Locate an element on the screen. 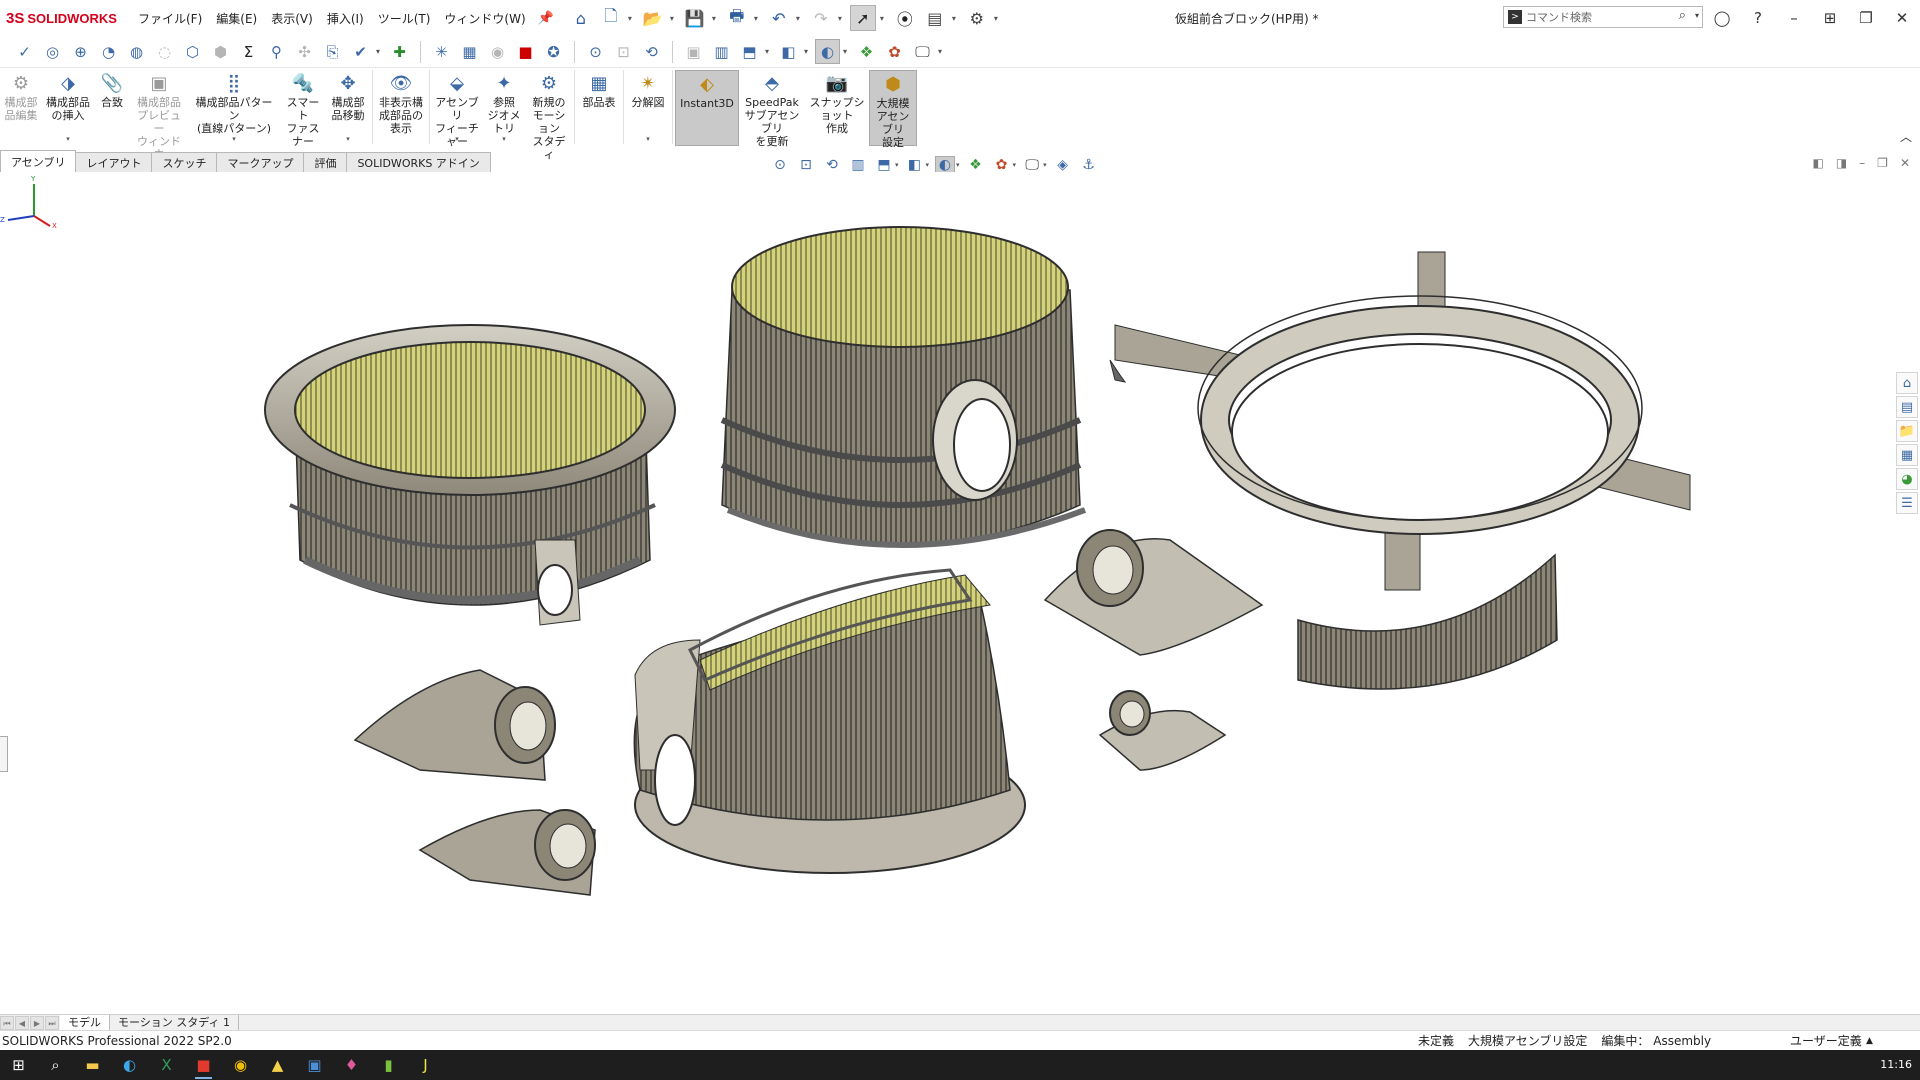  status-expand-icon: ▲ is located at coordinates (1869, 1041).